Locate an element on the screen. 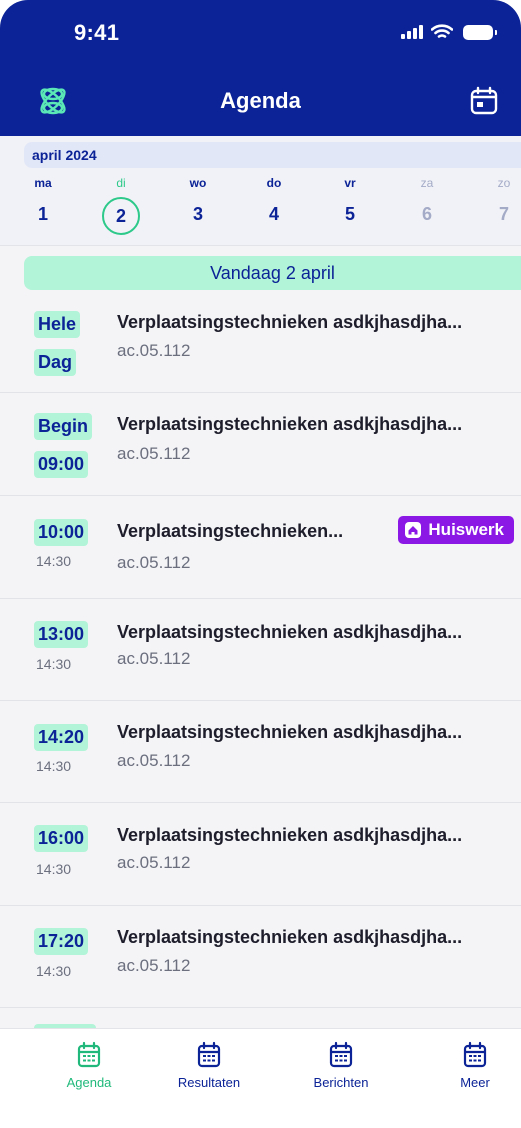 Image resolution: width=521 pixels, height=1128 pixels. day-wo: wo 3 is located at coordinates (198, 200).